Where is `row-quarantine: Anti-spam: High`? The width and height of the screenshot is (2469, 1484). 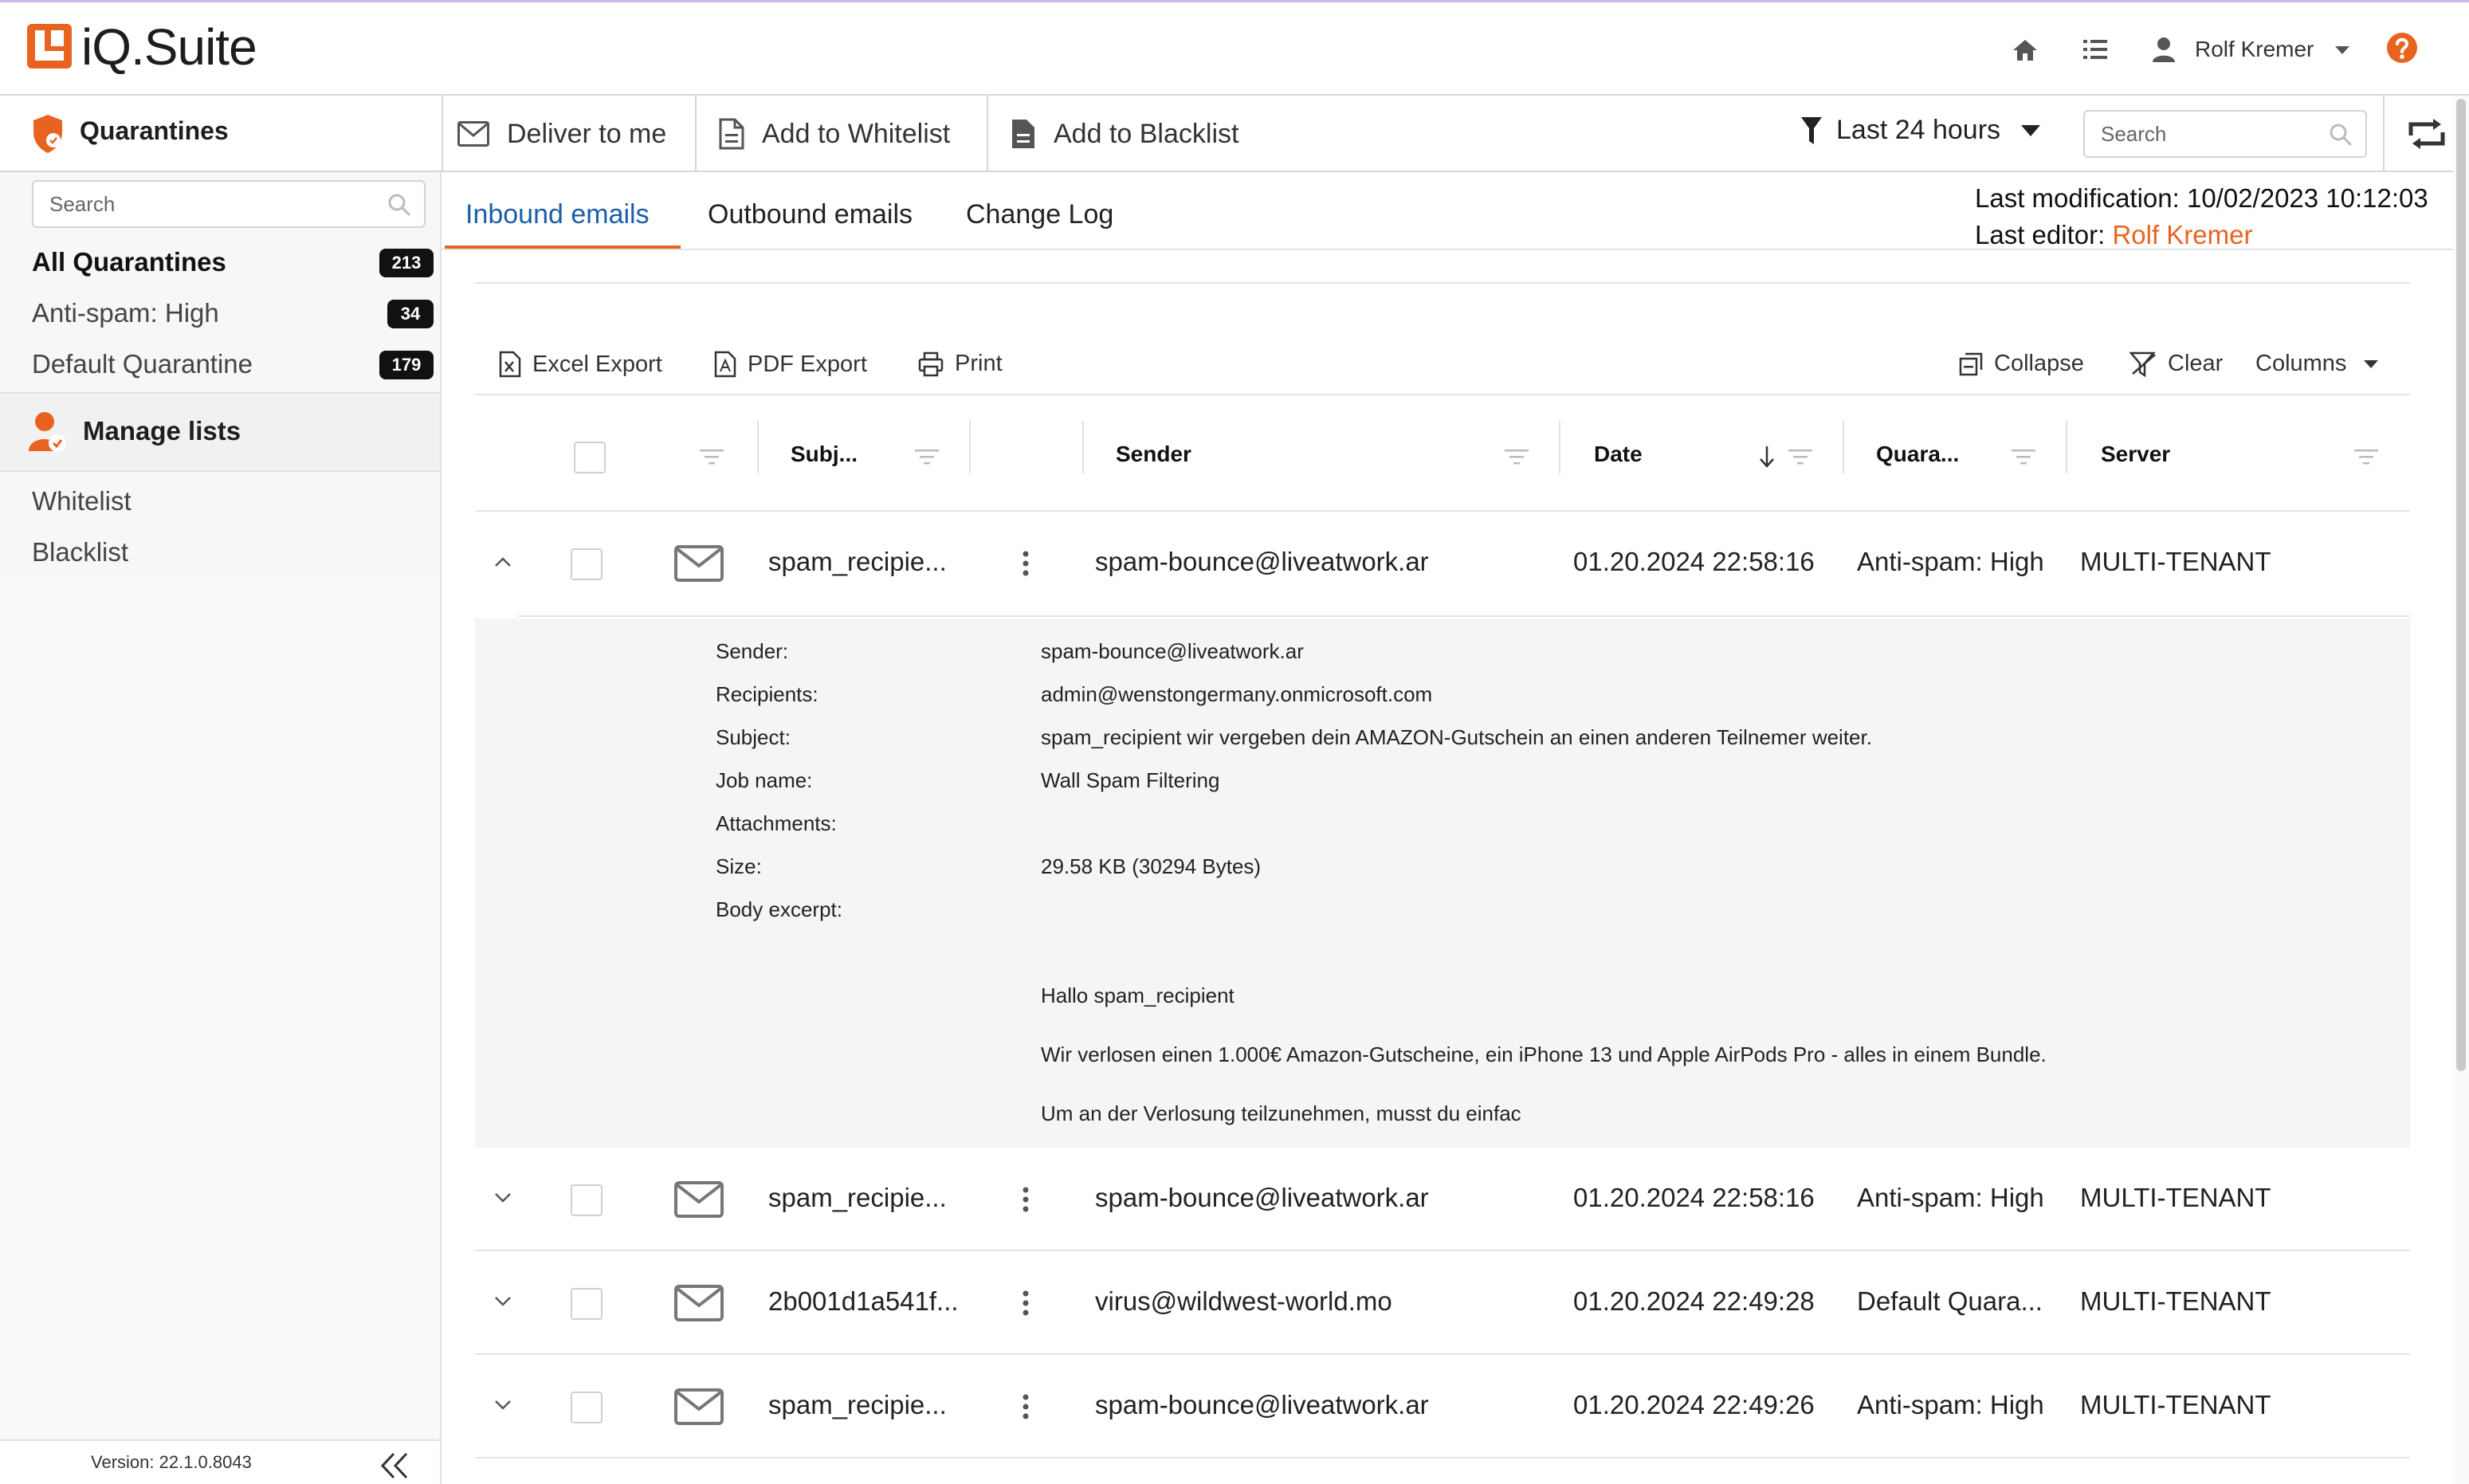 row-quarantine: Anti-spam: High is located at coordinates (1950, 561).